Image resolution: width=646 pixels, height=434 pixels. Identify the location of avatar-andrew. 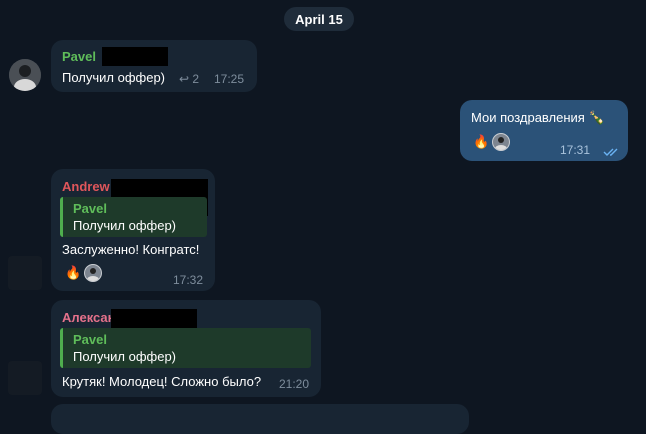
(25, 273).